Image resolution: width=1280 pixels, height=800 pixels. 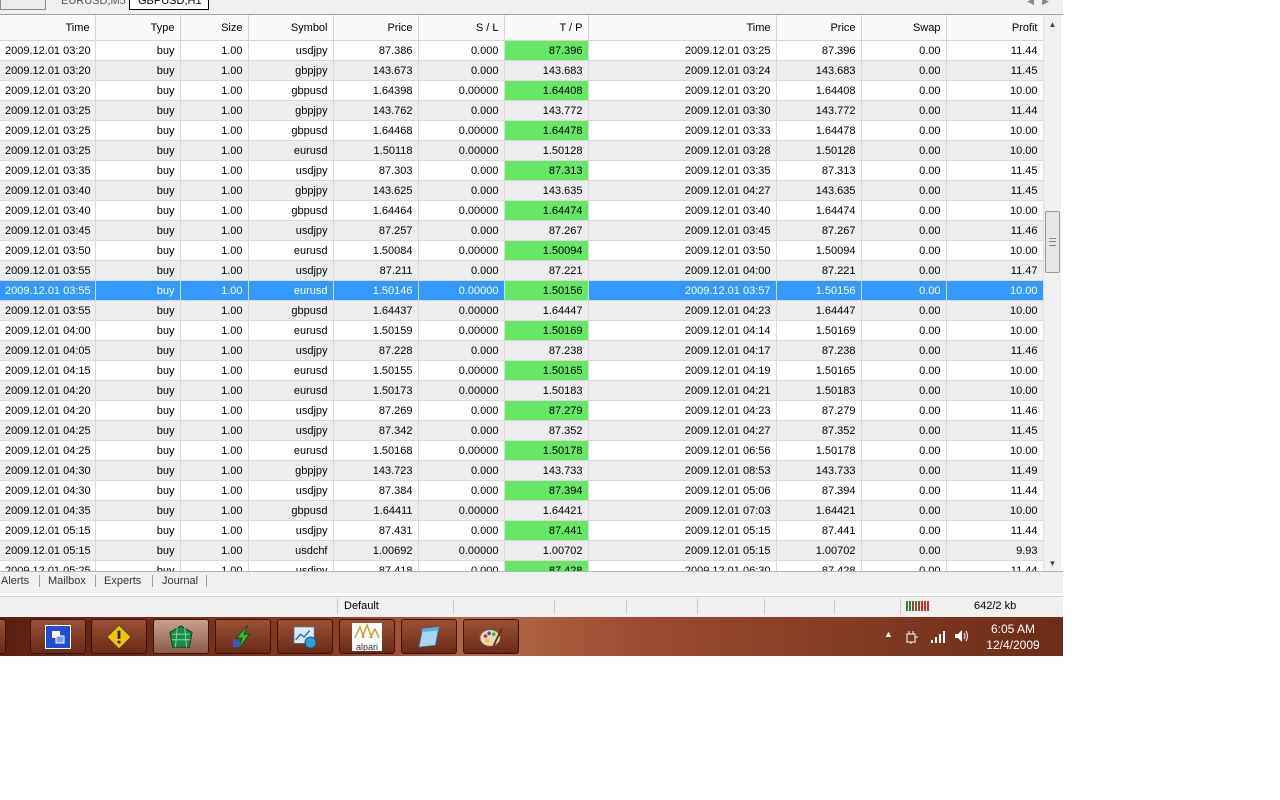 I want to click on cell-close-time: 2009.12.01 04:21, so click(x=682, y=390).